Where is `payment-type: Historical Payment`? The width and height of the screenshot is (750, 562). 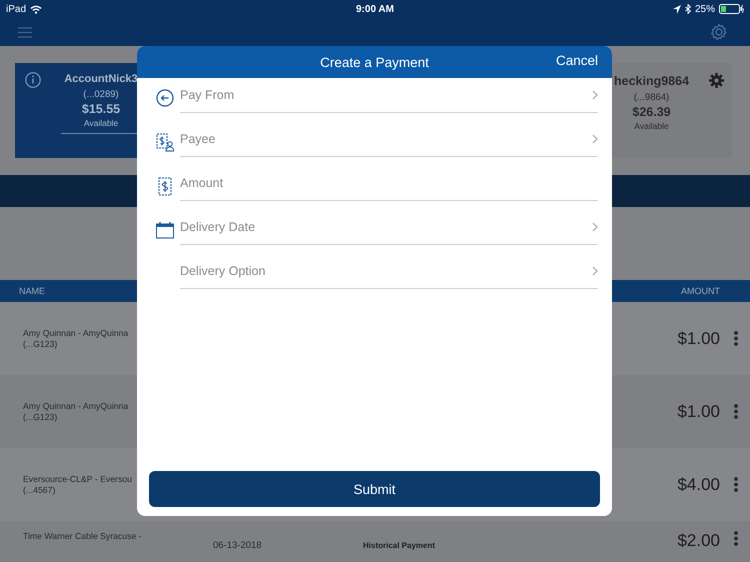
payment-type: Historical Payment is located at coordinates (399, 545).